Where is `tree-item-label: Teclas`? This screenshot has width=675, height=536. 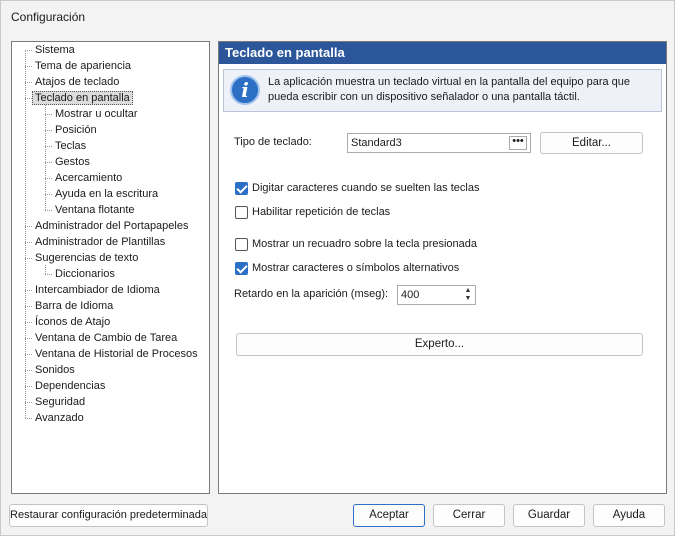 tree-item-label: Teclas is located at coordinates (71, 146).